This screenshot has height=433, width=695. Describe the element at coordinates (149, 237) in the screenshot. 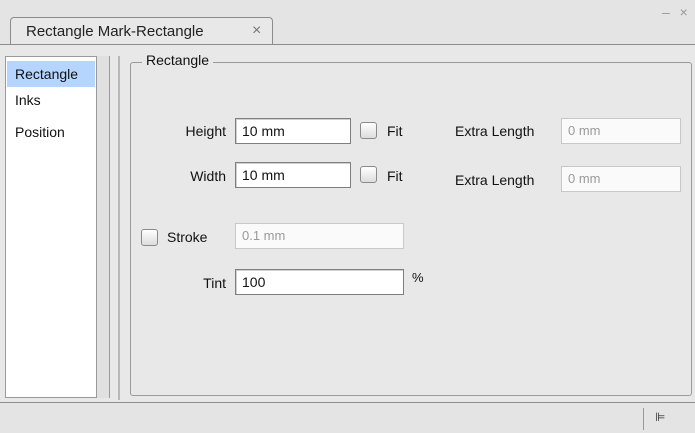

I see `stroke-checkbox` at that location.